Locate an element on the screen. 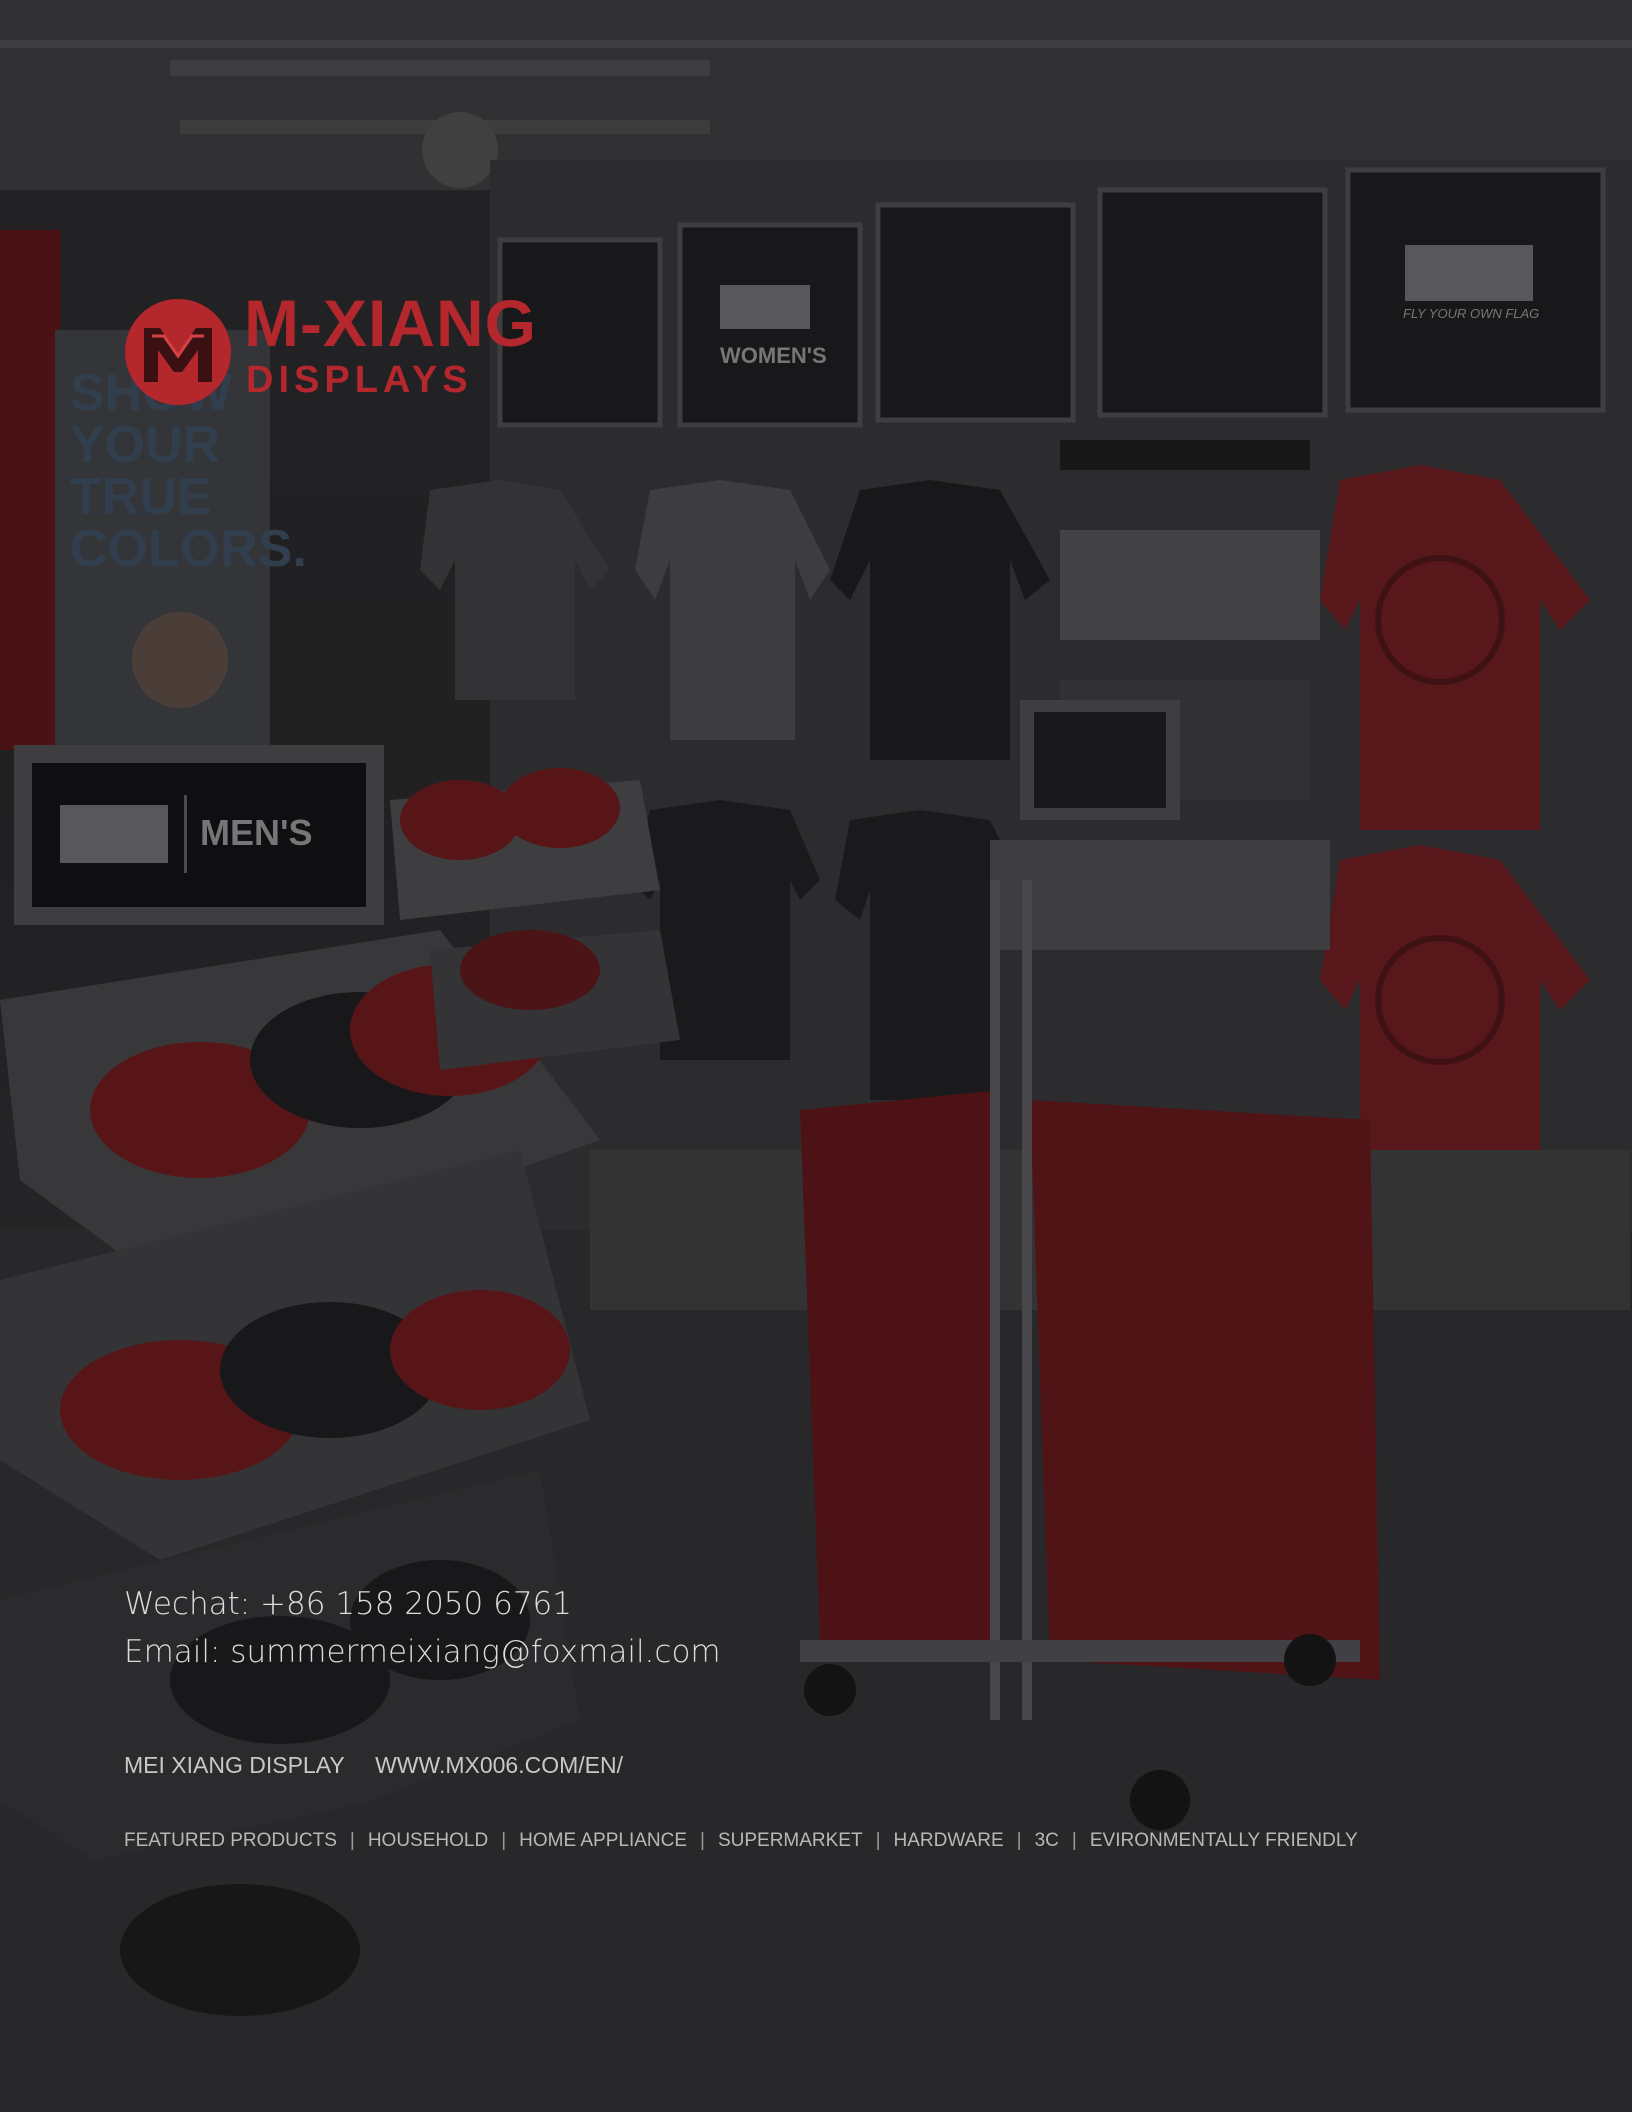 Image resolution: width=1632 pixels, height=2112 pixels. category-supermarket: SUPERMARKET is located at coordinates (790, 1840).